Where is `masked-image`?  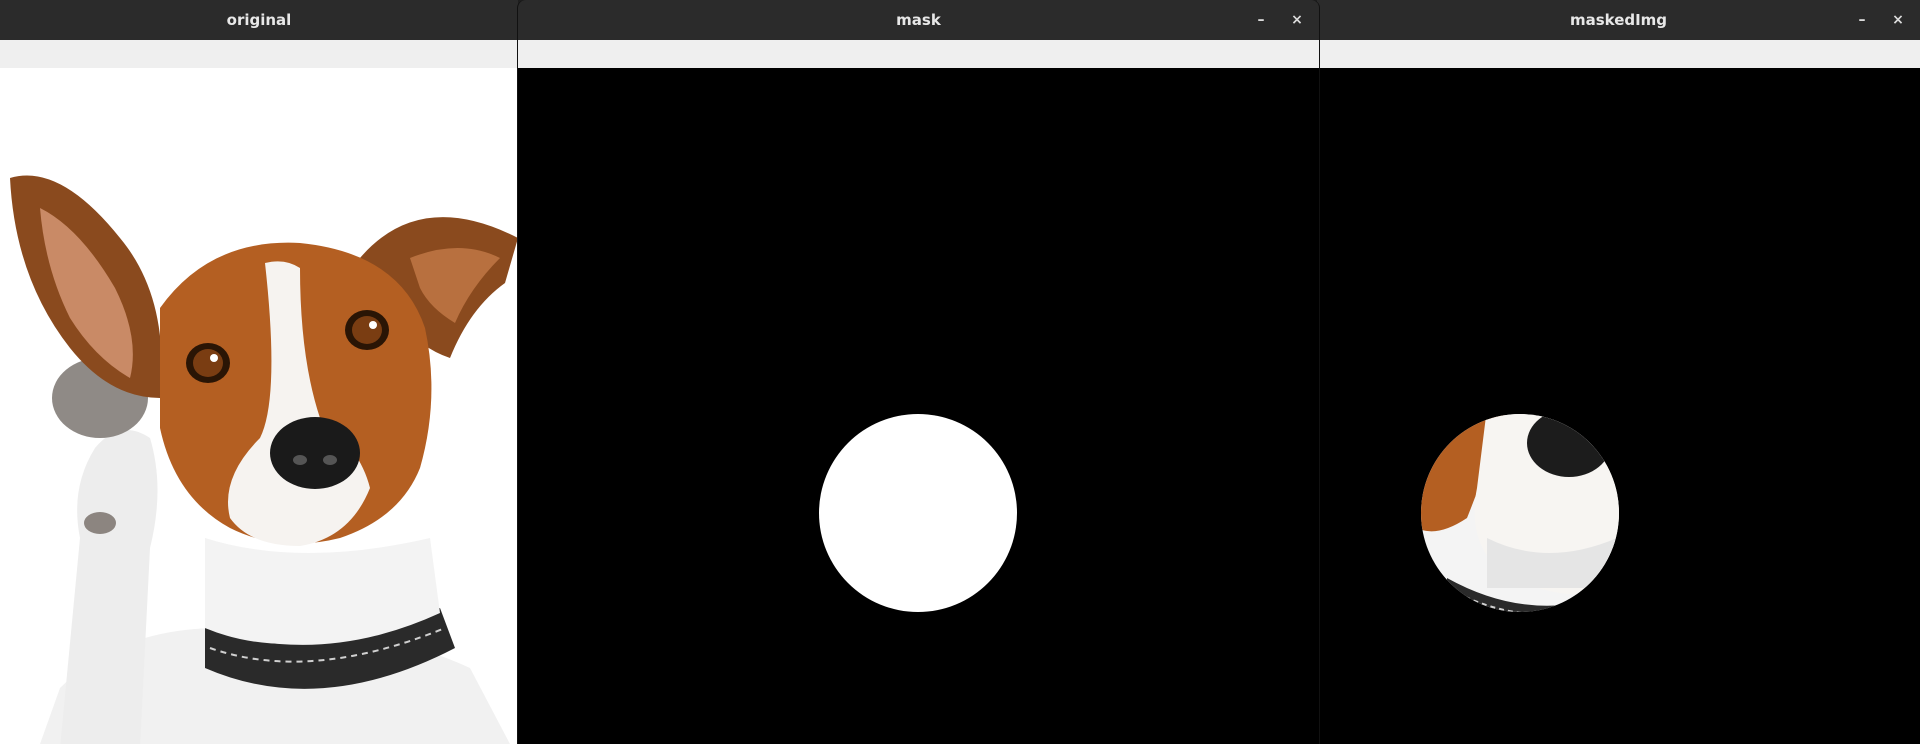 masked-image is located at coordinates (1520, 513).